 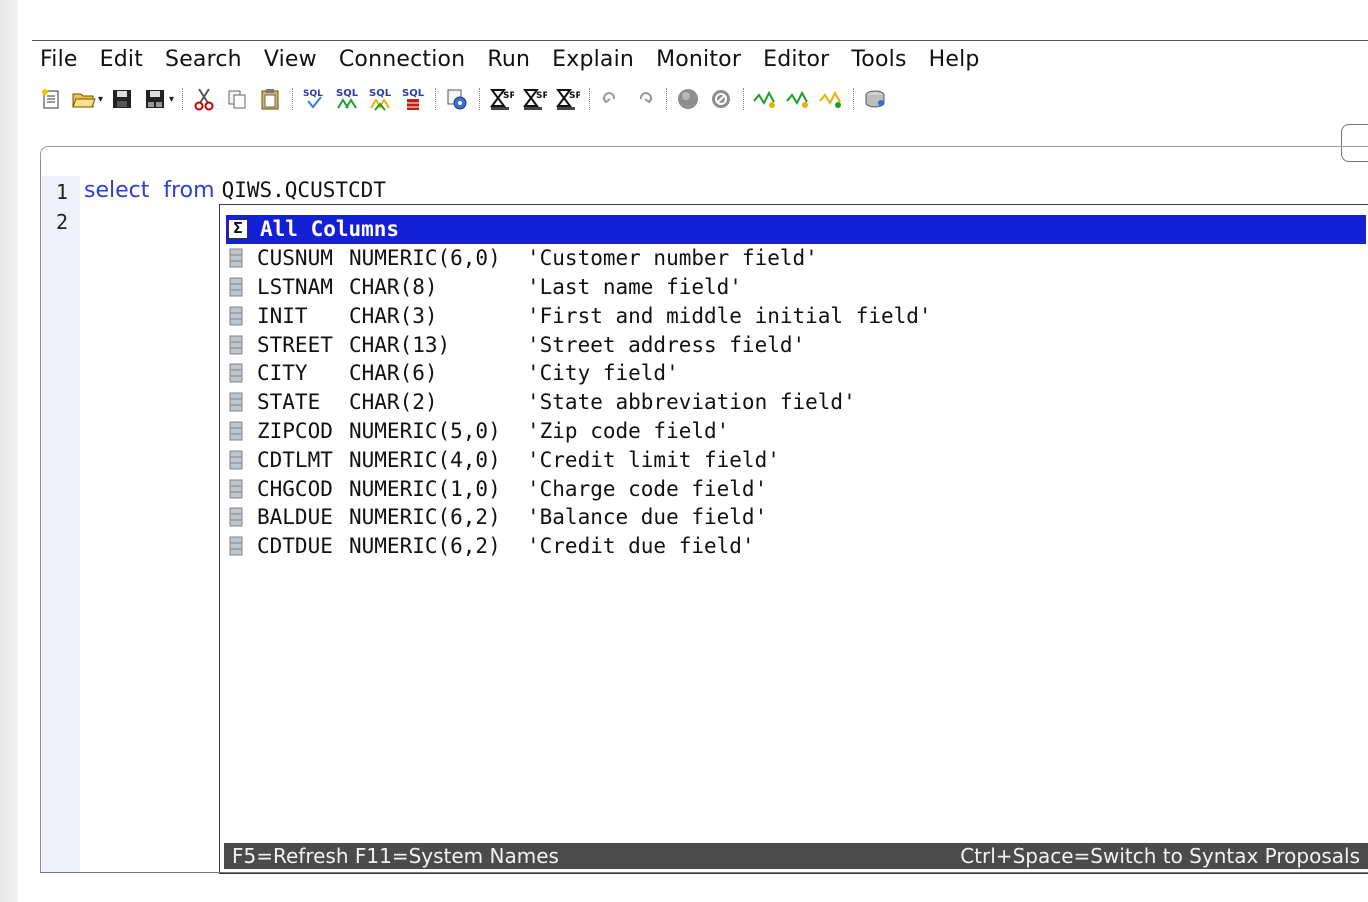 I want to click on column-description: 'Credit limit field', so click(x=653, y=459).